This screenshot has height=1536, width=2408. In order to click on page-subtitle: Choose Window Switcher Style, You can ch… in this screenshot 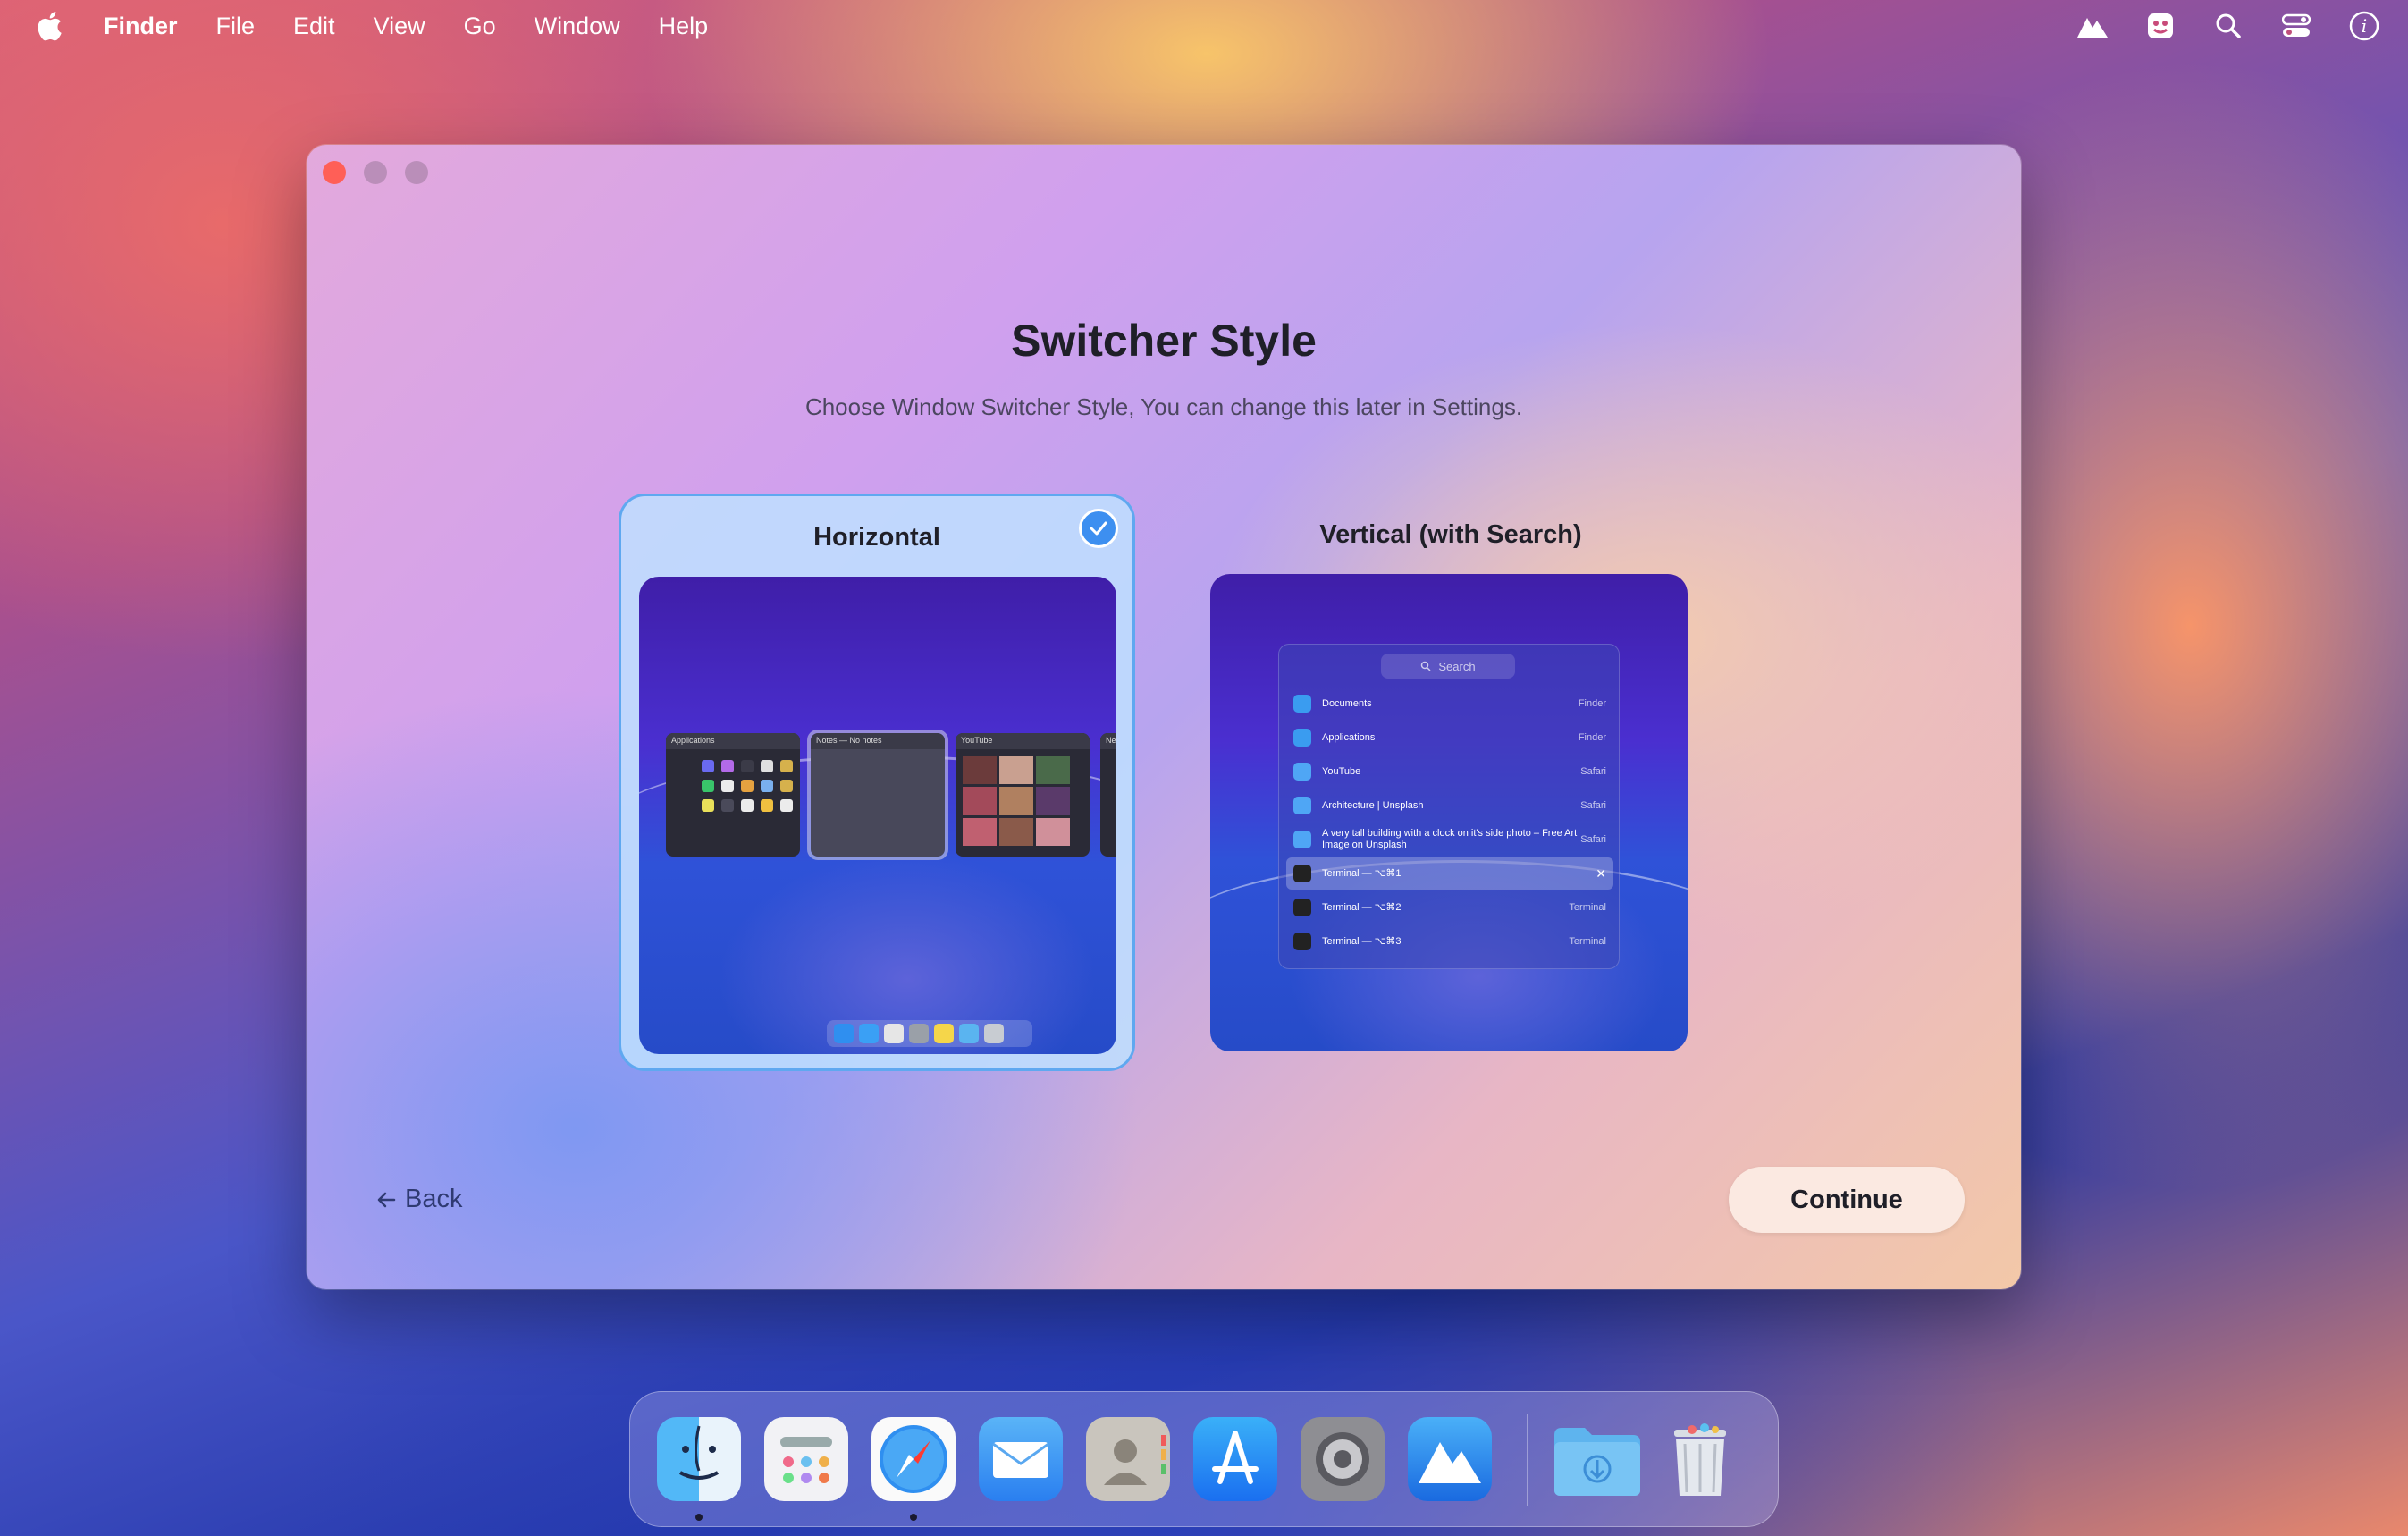, I will do `click(1164, 406)`.